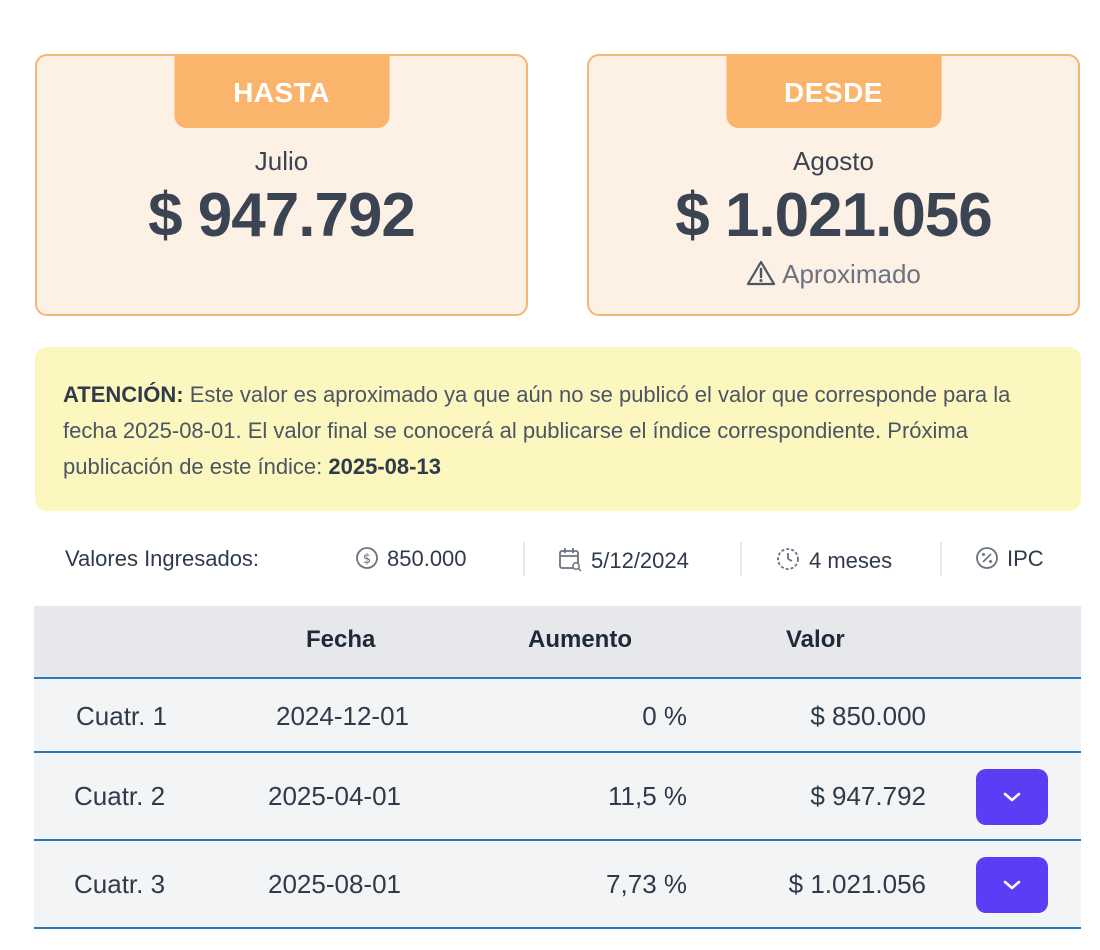 The width and height of the screenshot is (1100, 950). Describe the element at coordinates (664, 716) in the screenshot. I see `row-aumento: 0 %` at that location.